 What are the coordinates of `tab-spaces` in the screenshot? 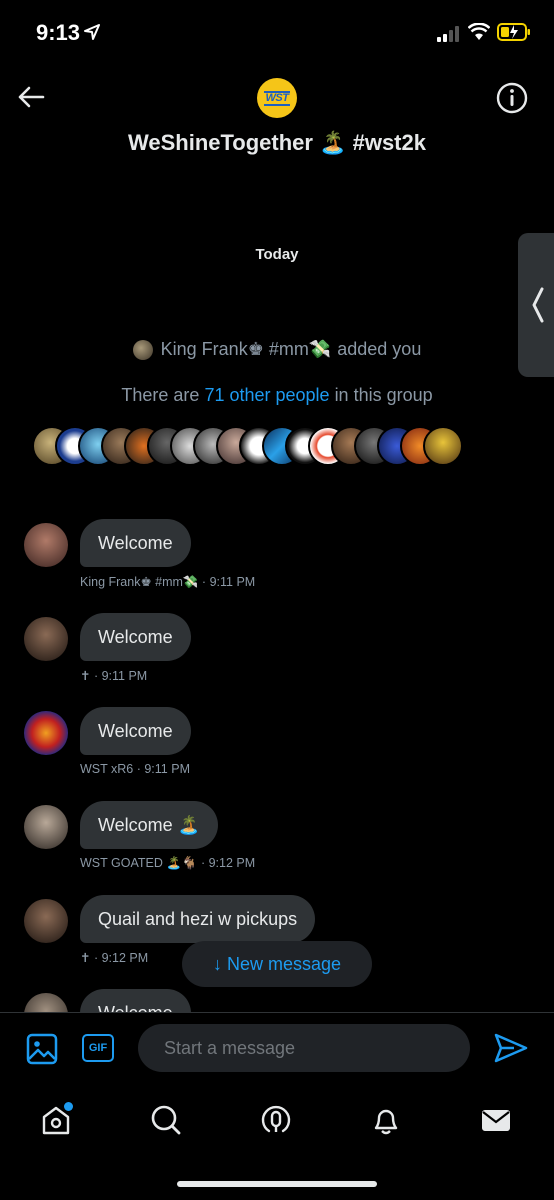 It's located at (276, 1120).